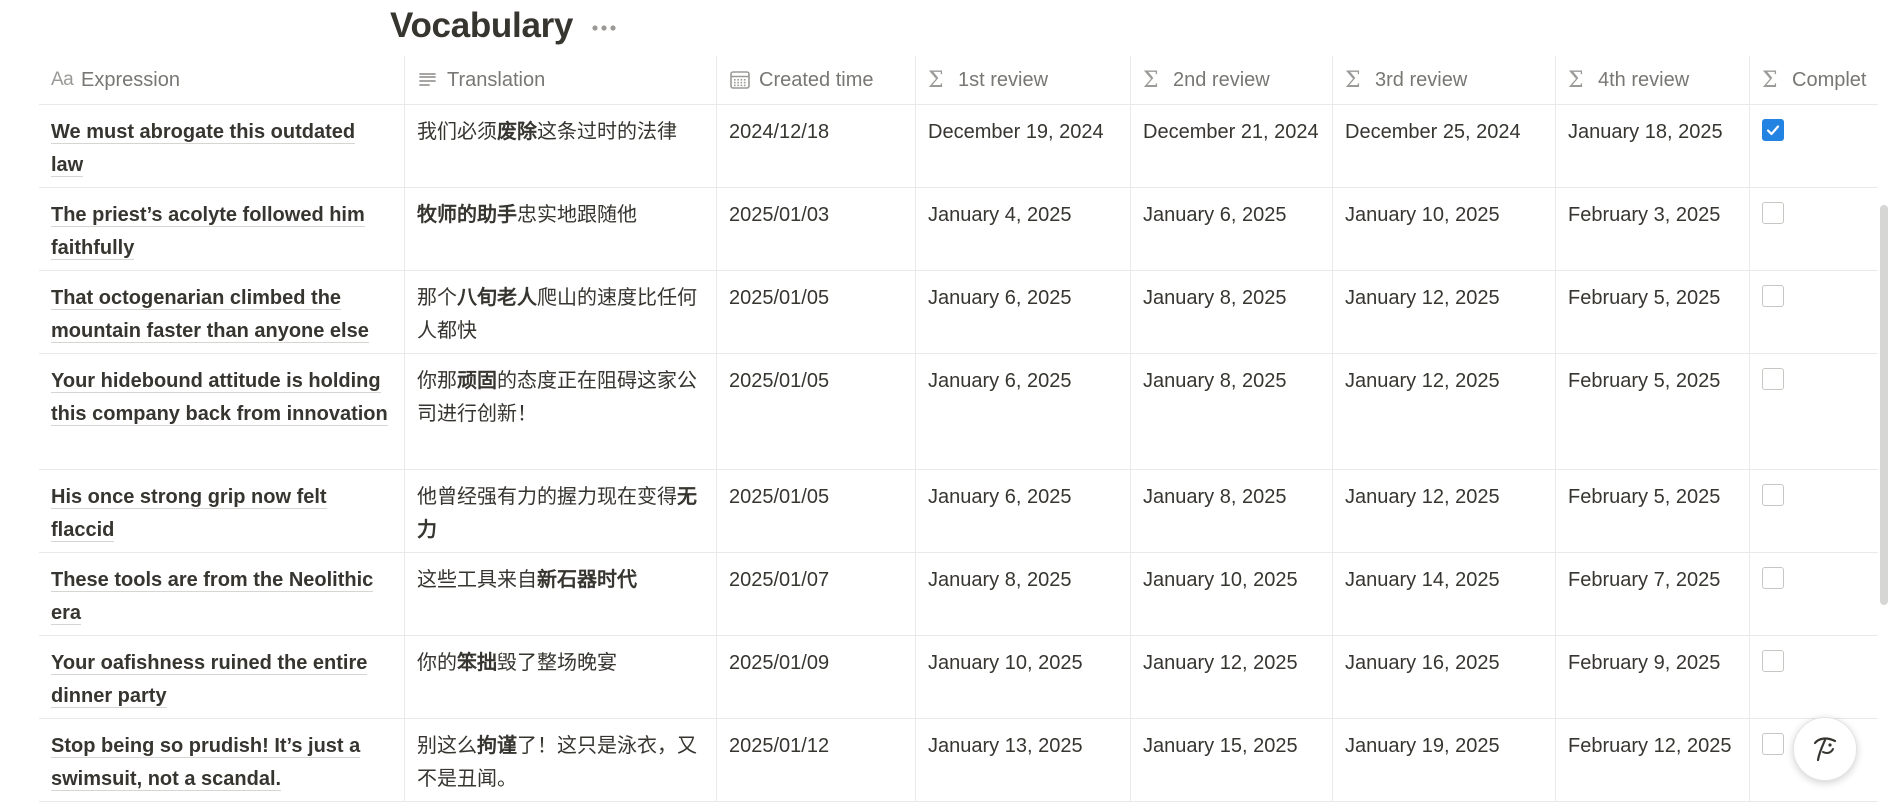 This screenshot has height=811, width=1888. I want to click on cell-created-time: 2025/01/12, so click(816, 760).